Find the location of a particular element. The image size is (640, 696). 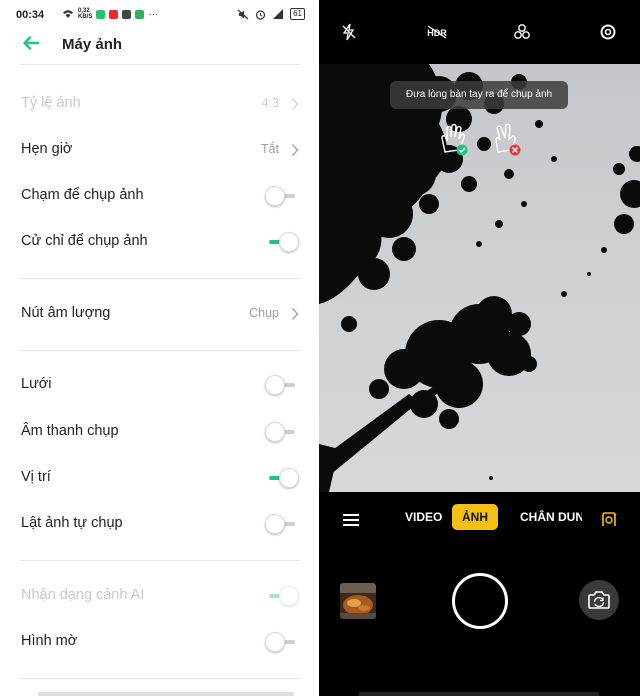

setting-ai-scene: Nhận dạng cảnh AI is located at coordinates (159, 596).